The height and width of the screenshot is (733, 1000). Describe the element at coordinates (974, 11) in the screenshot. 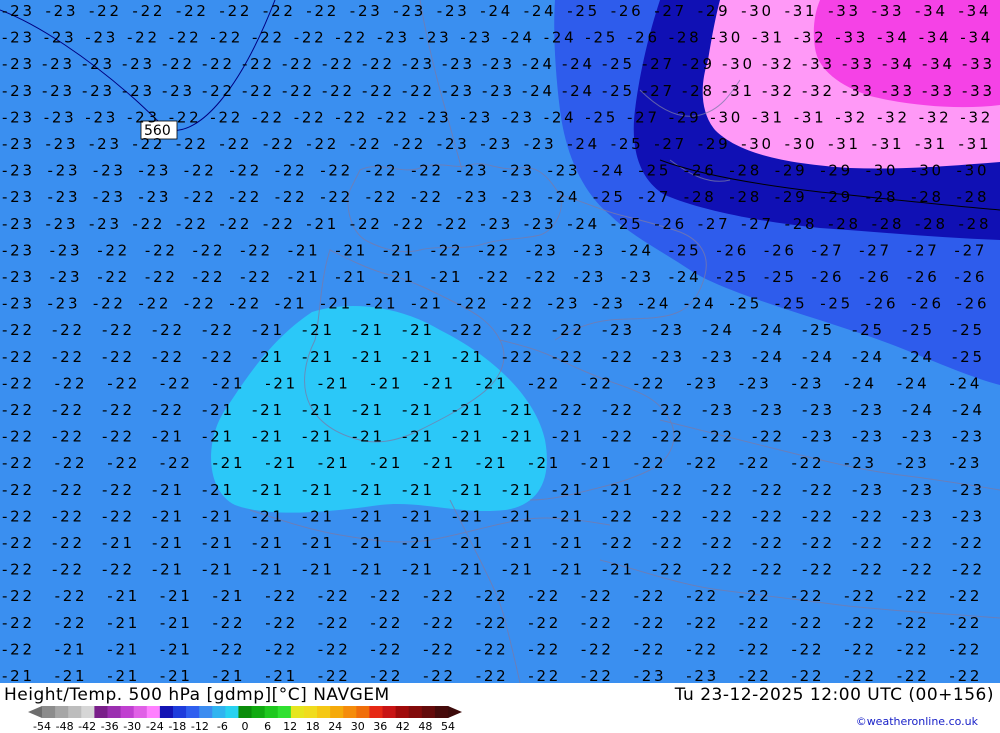

I see `temp-label: -34` at that location.